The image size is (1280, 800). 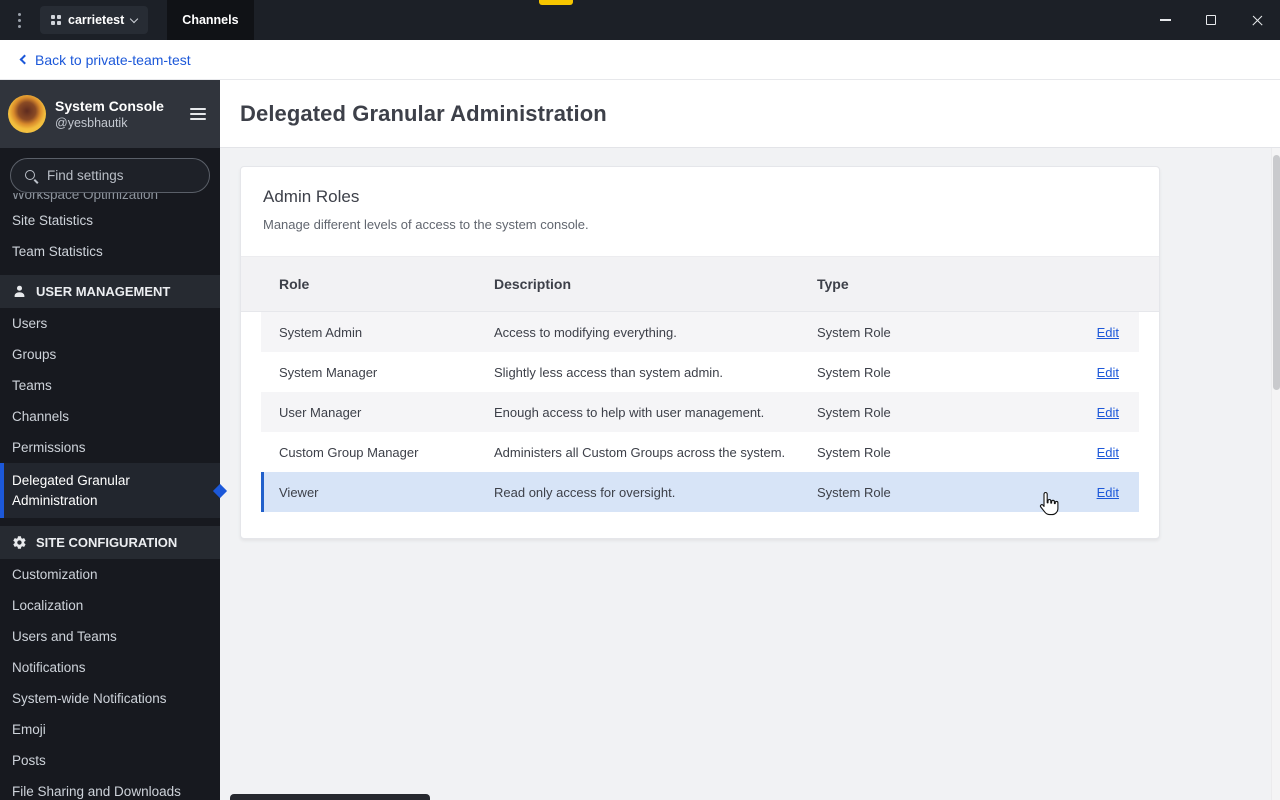 I want to click on maximize-button, so click(x=1211, y=20).